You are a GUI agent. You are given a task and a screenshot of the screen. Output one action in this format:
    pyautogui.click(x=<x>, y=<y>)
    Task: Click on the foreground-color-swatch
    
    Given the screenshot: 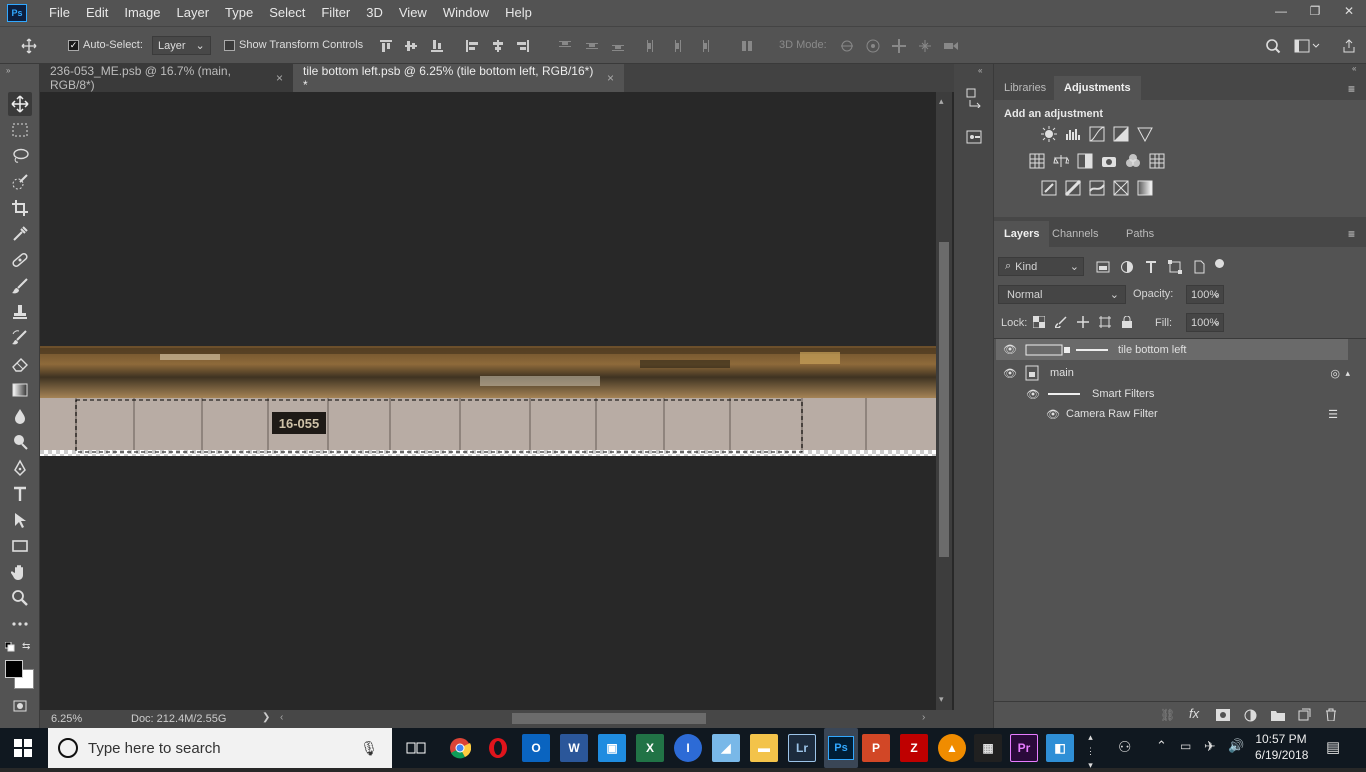 What is the action you would take?
    pyautogui.click(x=14, y=669)
    